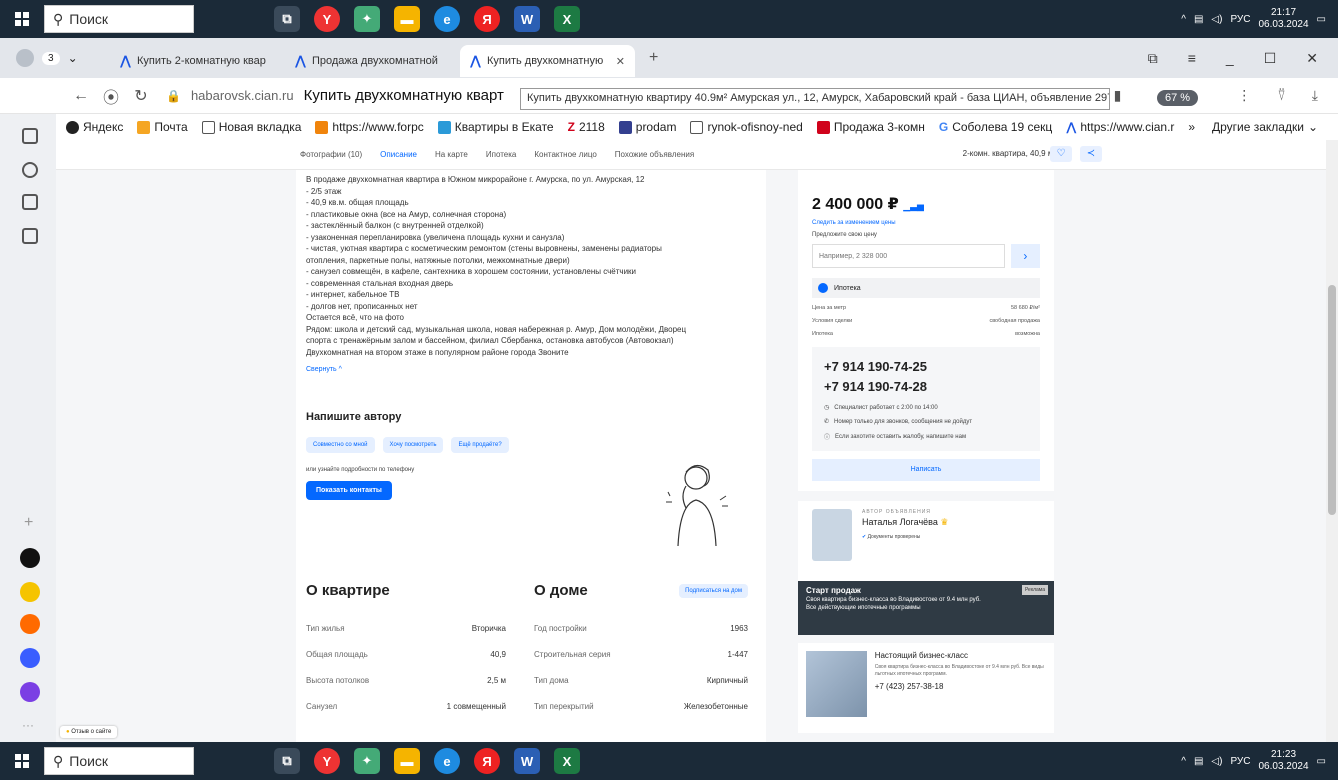 This screenshot has height=780, width=1338. I want to click on tab-counter: 3, so click(51, 58).